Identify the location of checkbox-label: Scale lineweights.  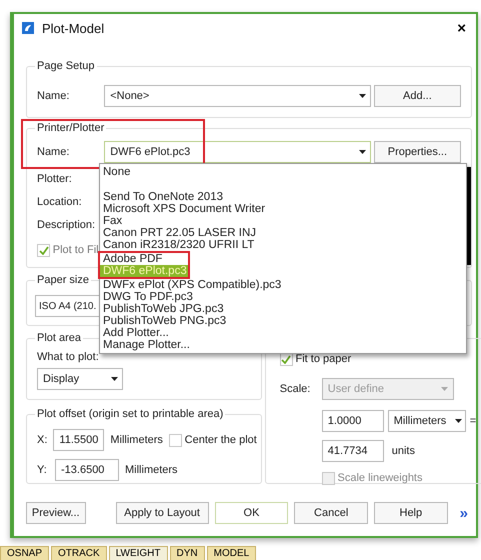
(380, 478).